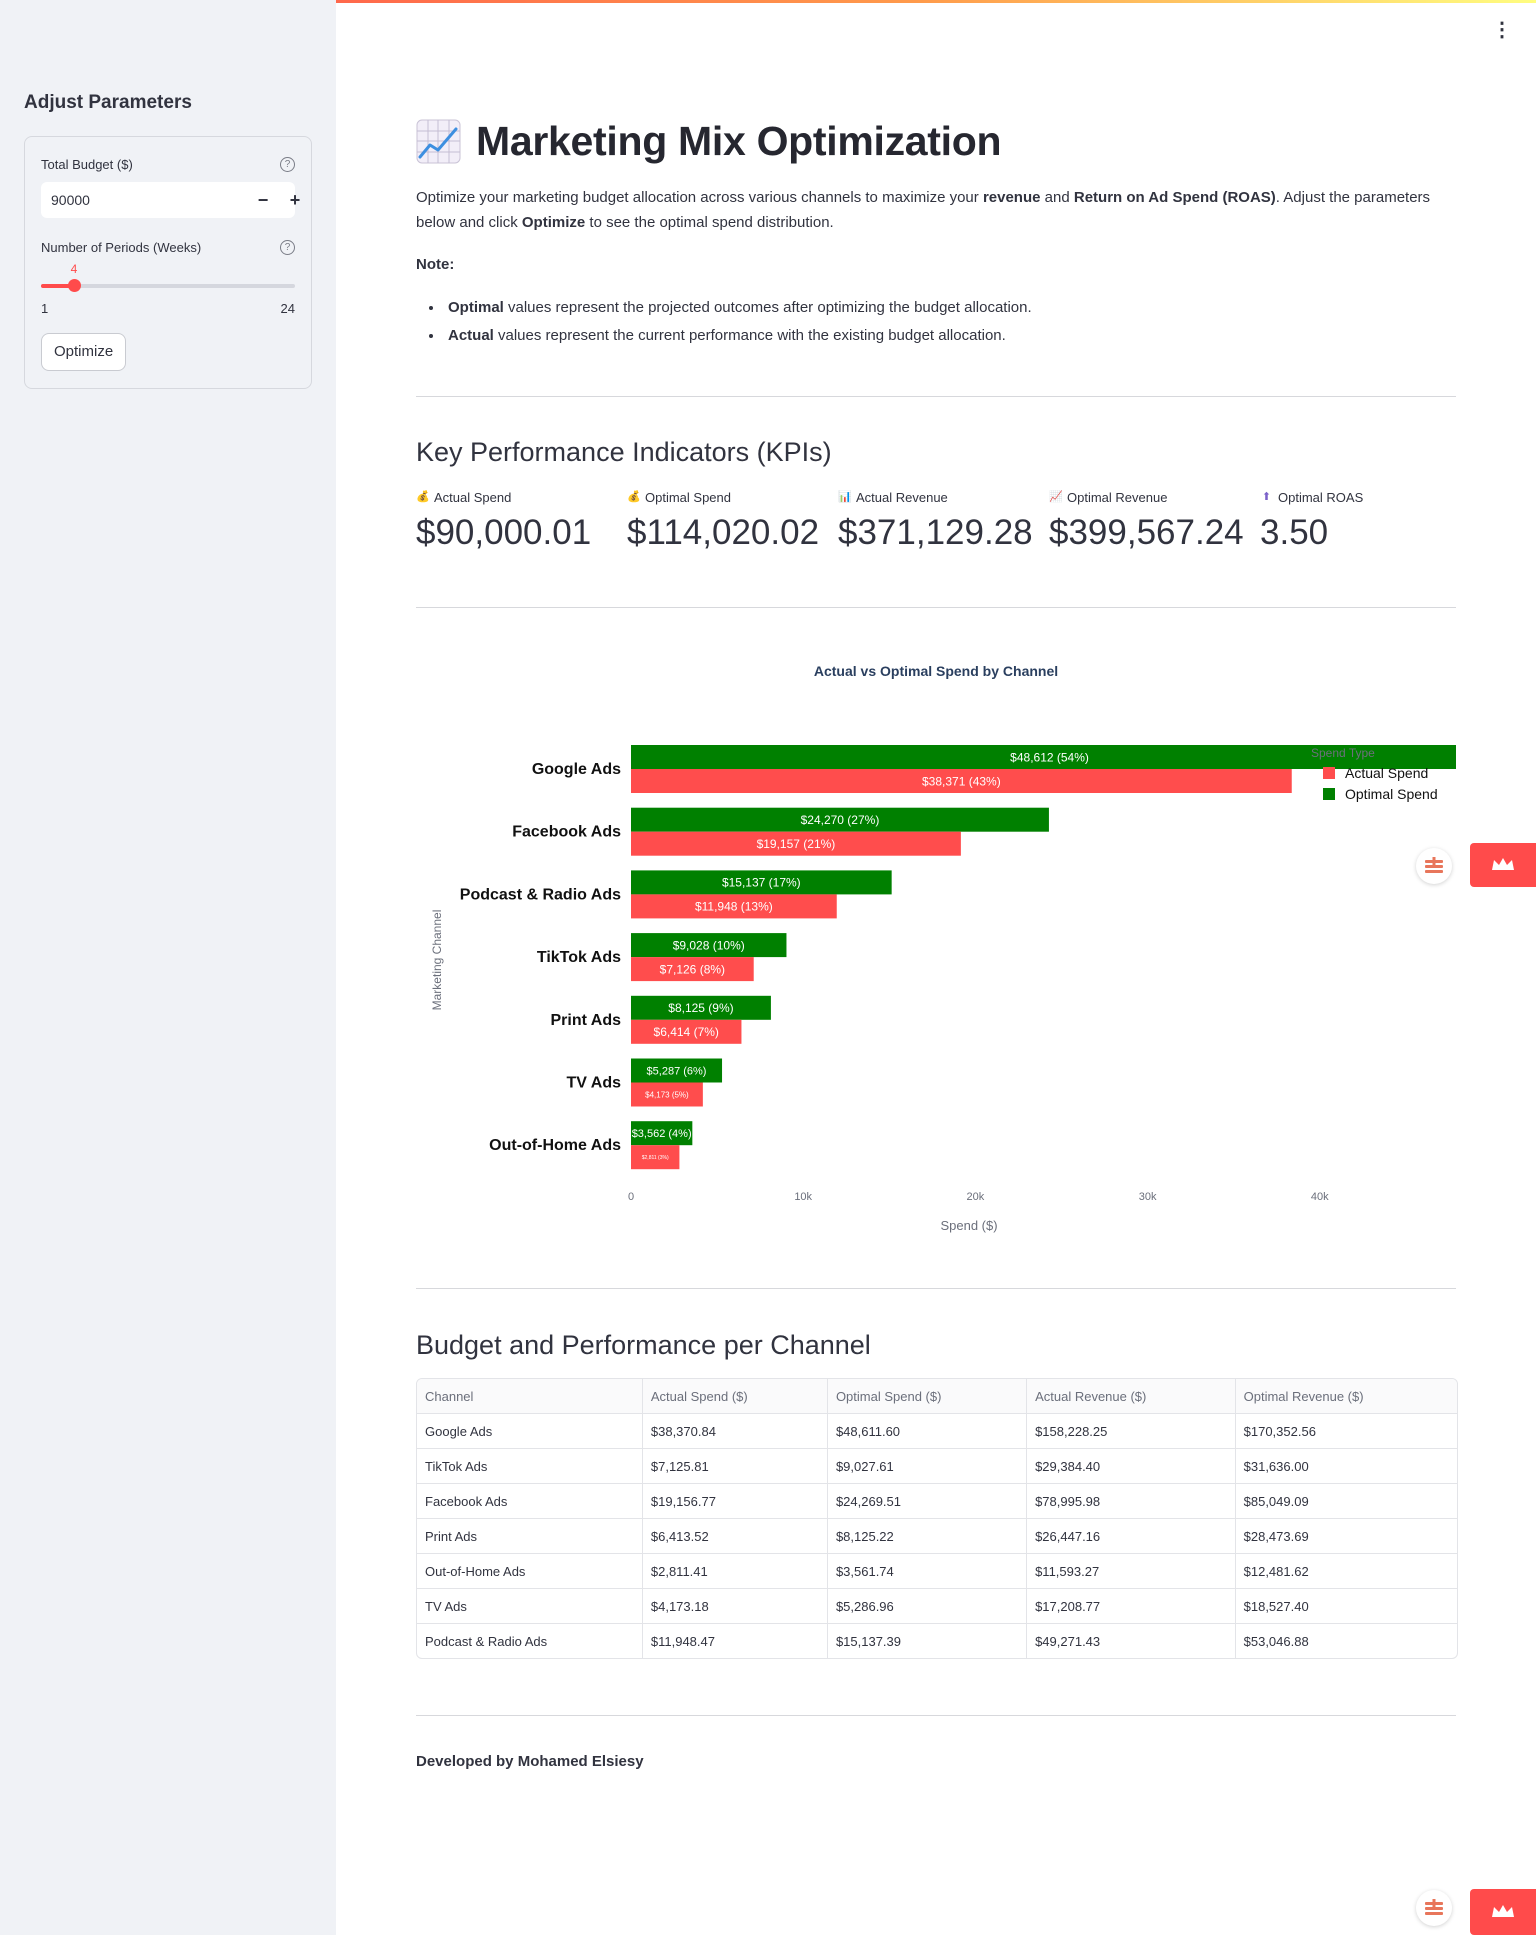  I want to click on floating-crown-badge-bottom, so click(1503, 1912).